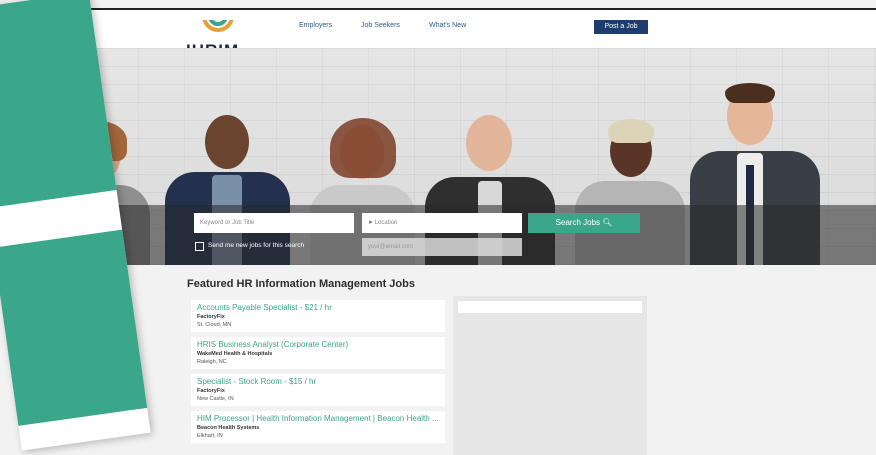 This screenshot has height=455, width=876. Describe the element at coordinates (438, 9) in the screenshot. I see `top-rule` at that location.